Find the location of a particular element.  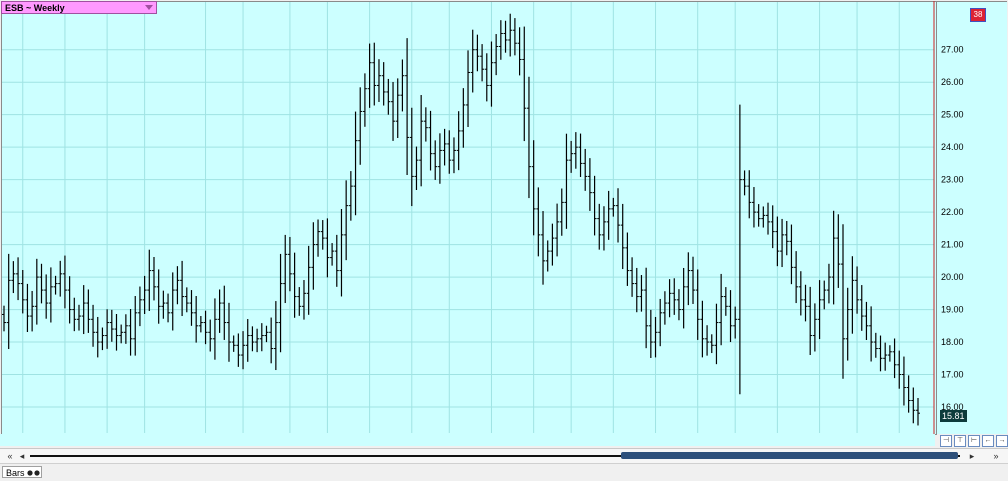

arrow-right-icon: ▸ is located at coordinates (972, 456).